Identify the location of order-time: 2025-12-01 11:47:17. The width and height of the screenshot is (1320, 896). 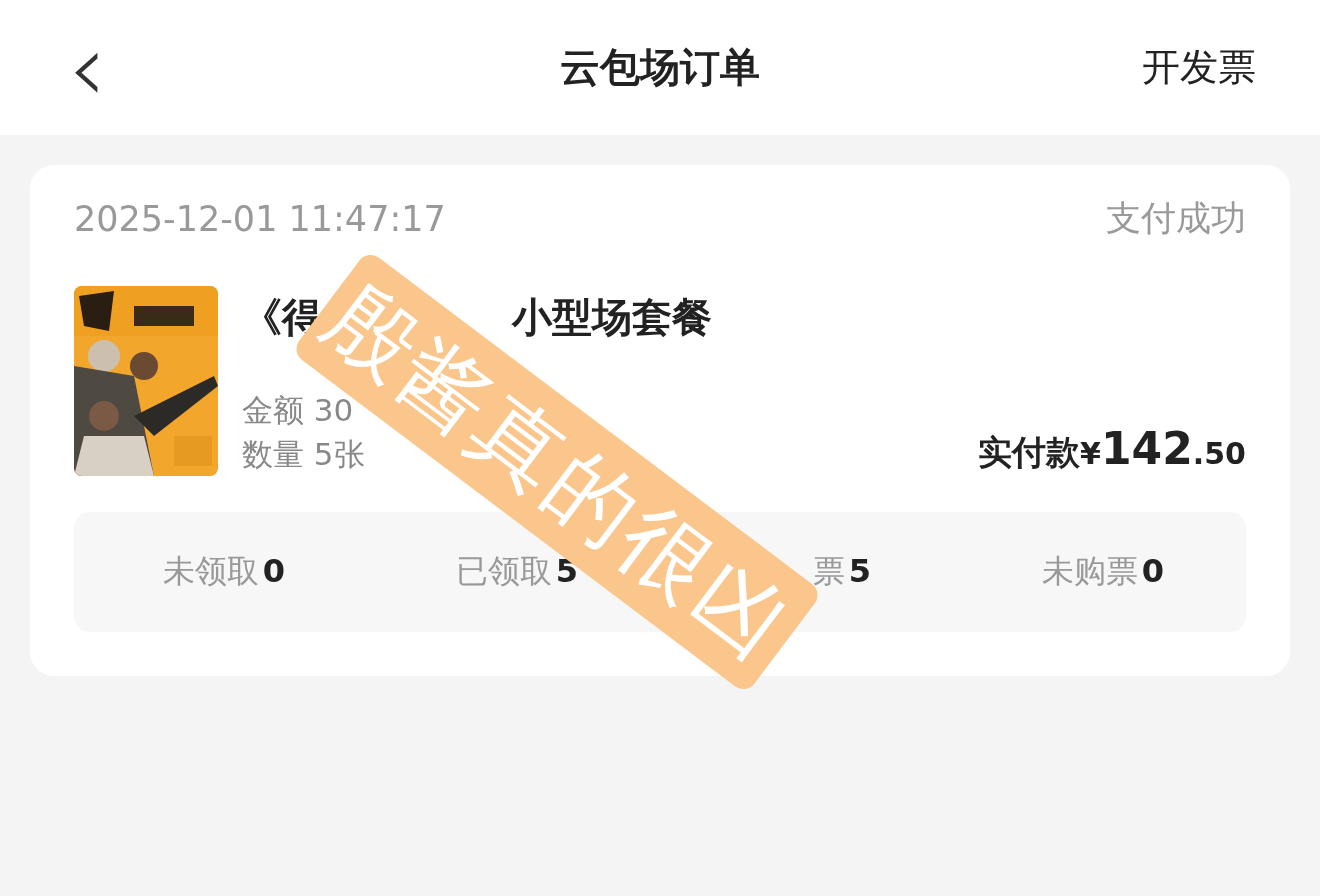
(260, 218).